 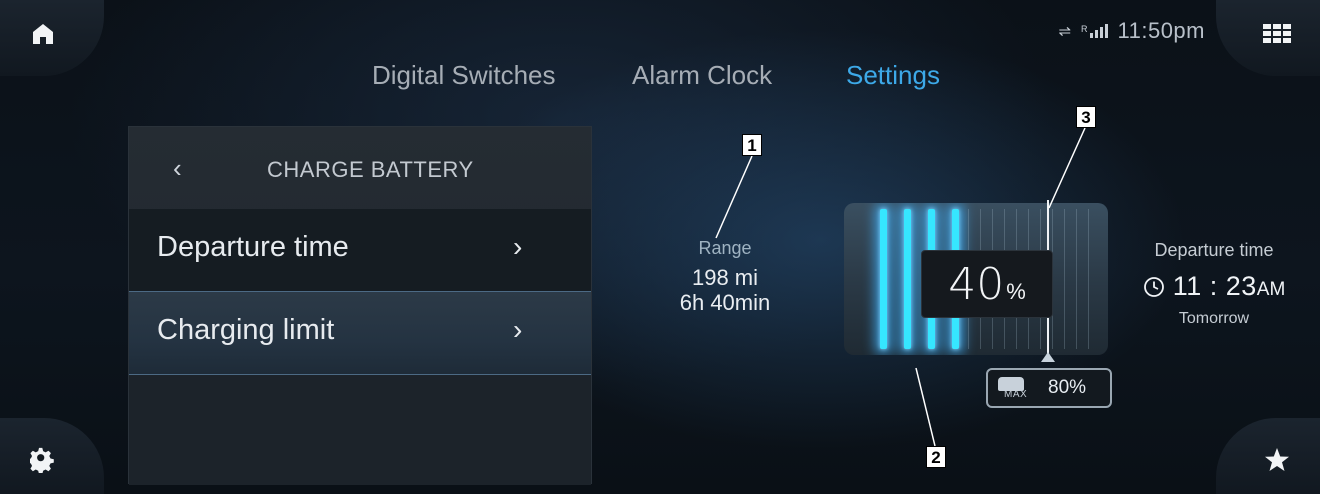 I want to click on star-icon, so click(x=1277, y=459).